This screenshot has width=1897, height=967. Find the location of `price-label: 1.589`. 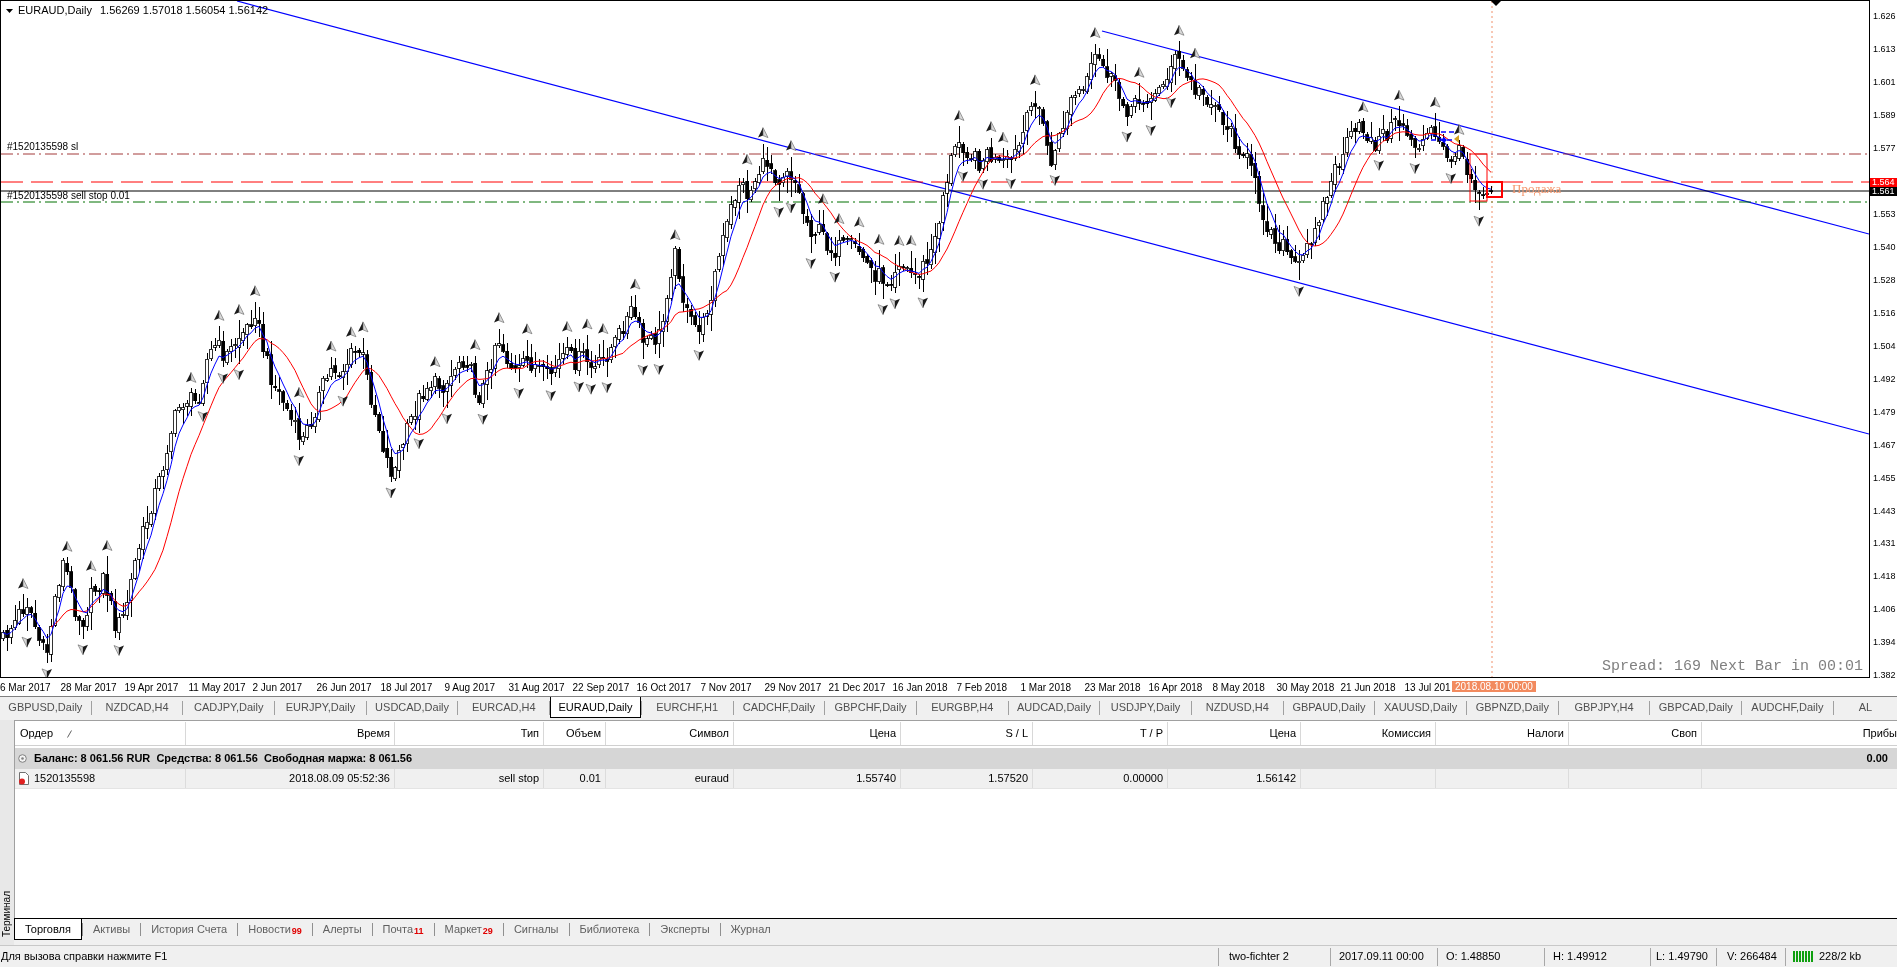

price-label: 1.589 is located at coordinates (1884, 115).